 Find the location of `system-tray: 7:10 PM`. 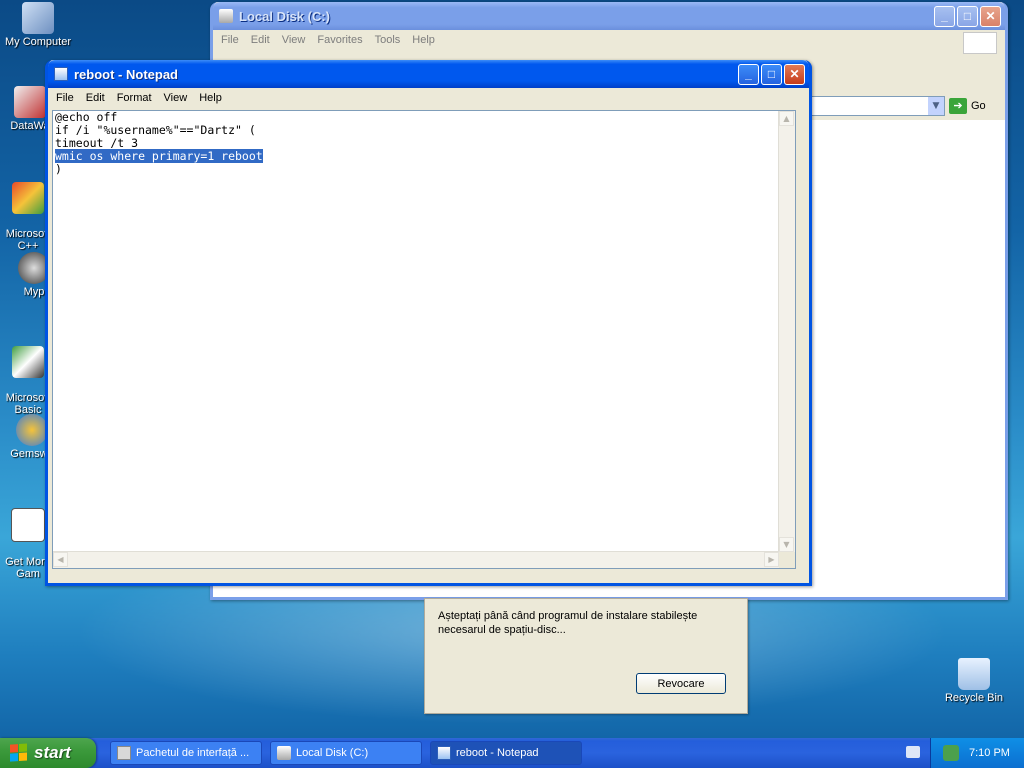

system-tray: 7:10 PM is located at coordinates (977, 753).